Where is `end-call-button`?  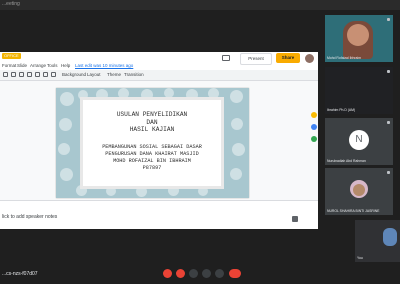
end-call-button is located at coordinates (235, 273).